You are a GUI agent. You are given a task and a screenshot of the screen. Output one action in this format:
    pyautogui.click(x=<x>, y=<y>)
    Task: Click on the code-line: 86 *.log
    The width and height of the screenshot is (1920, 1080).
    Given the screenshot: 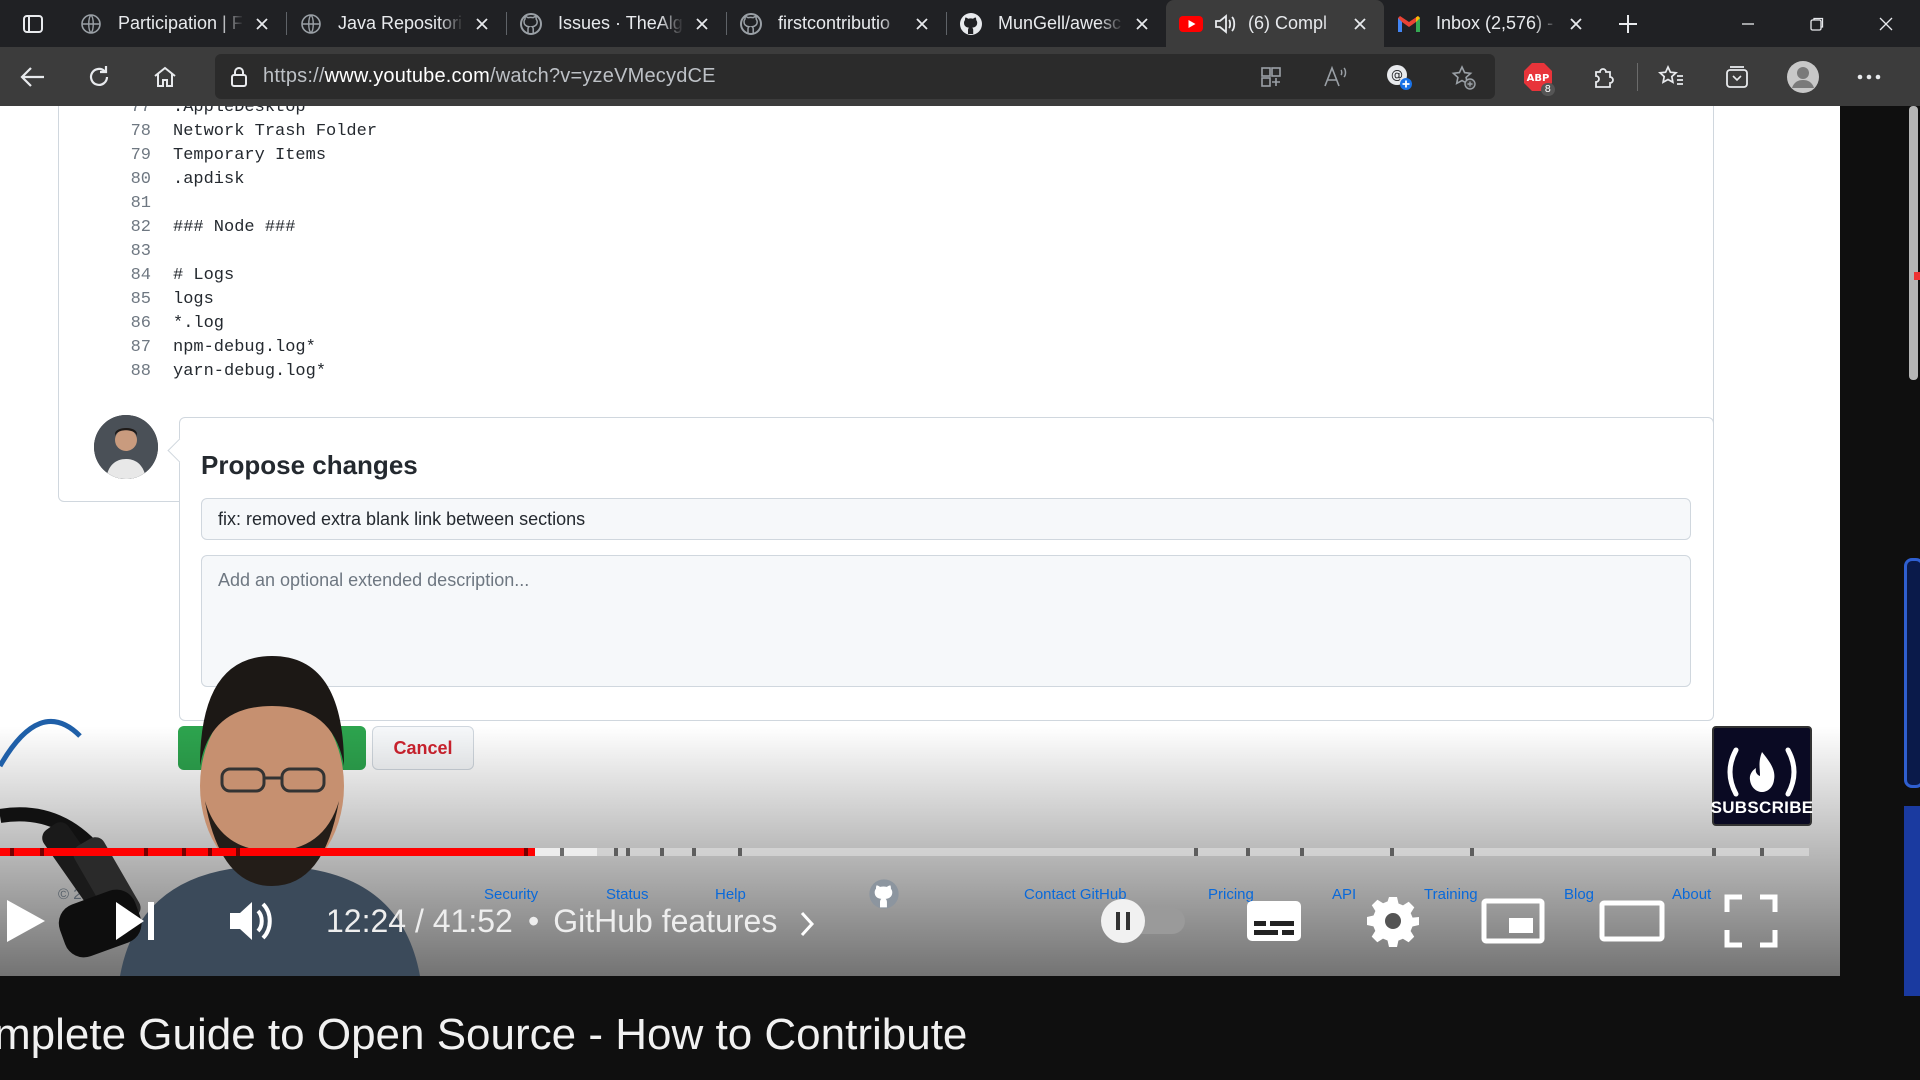 What is the action you would take?
    pyautogui.click(x=886, y=324)
    